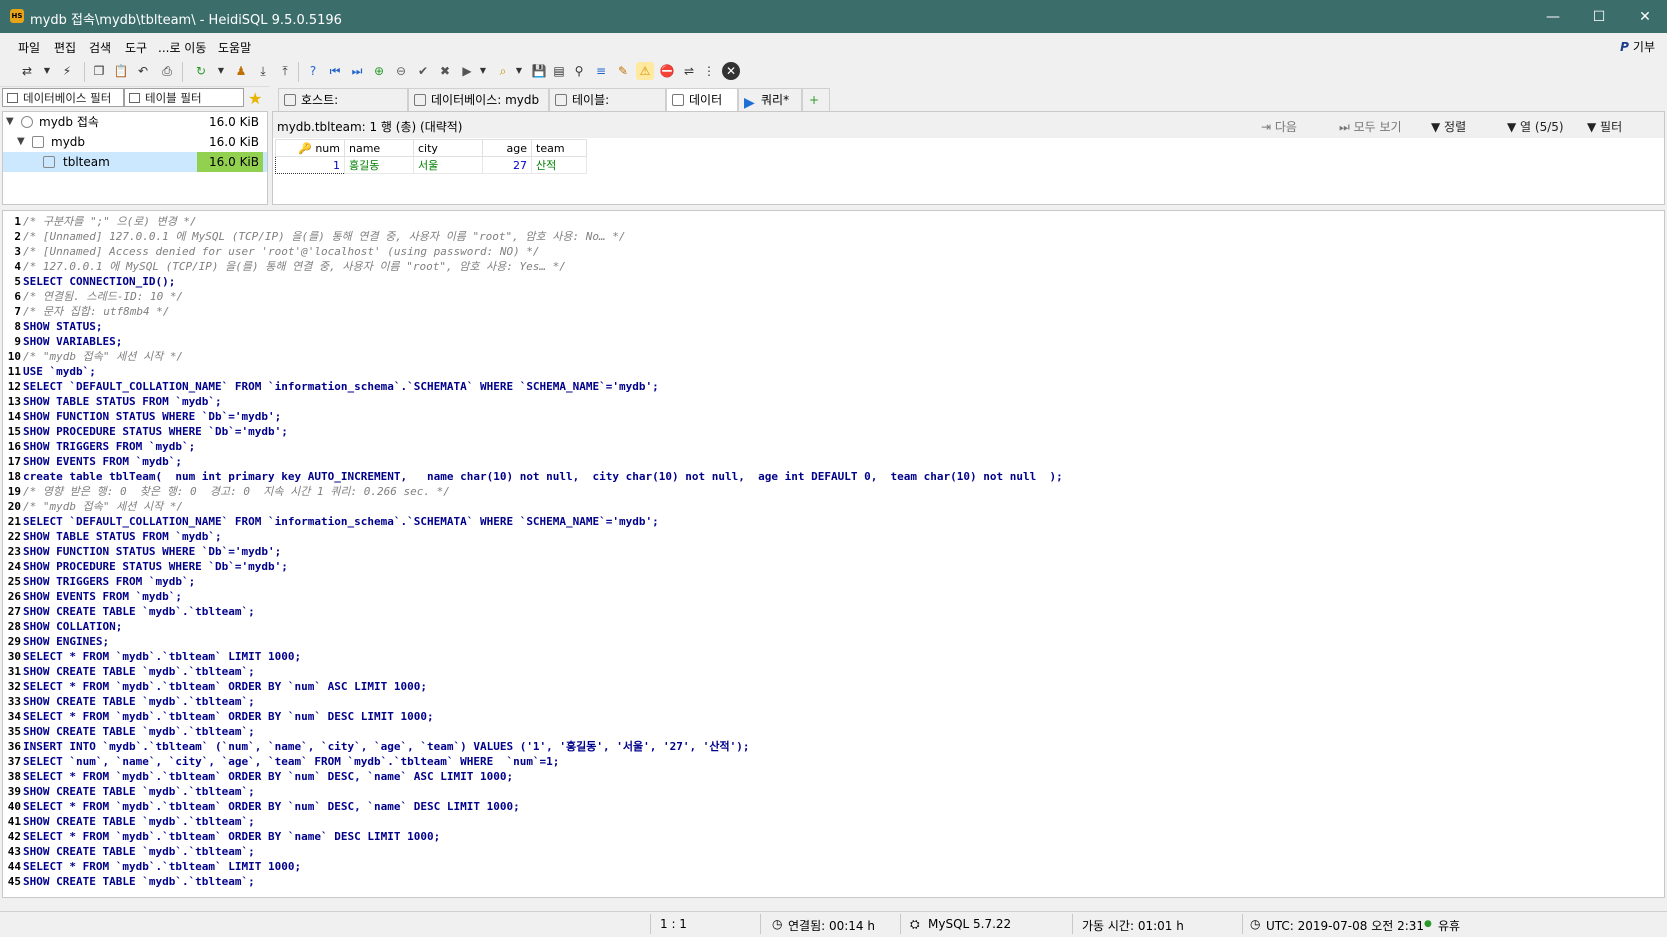 This screenshot has height=937, width=1667. I want to click on utc-clock-icon: ◷, so click(1255, 924).